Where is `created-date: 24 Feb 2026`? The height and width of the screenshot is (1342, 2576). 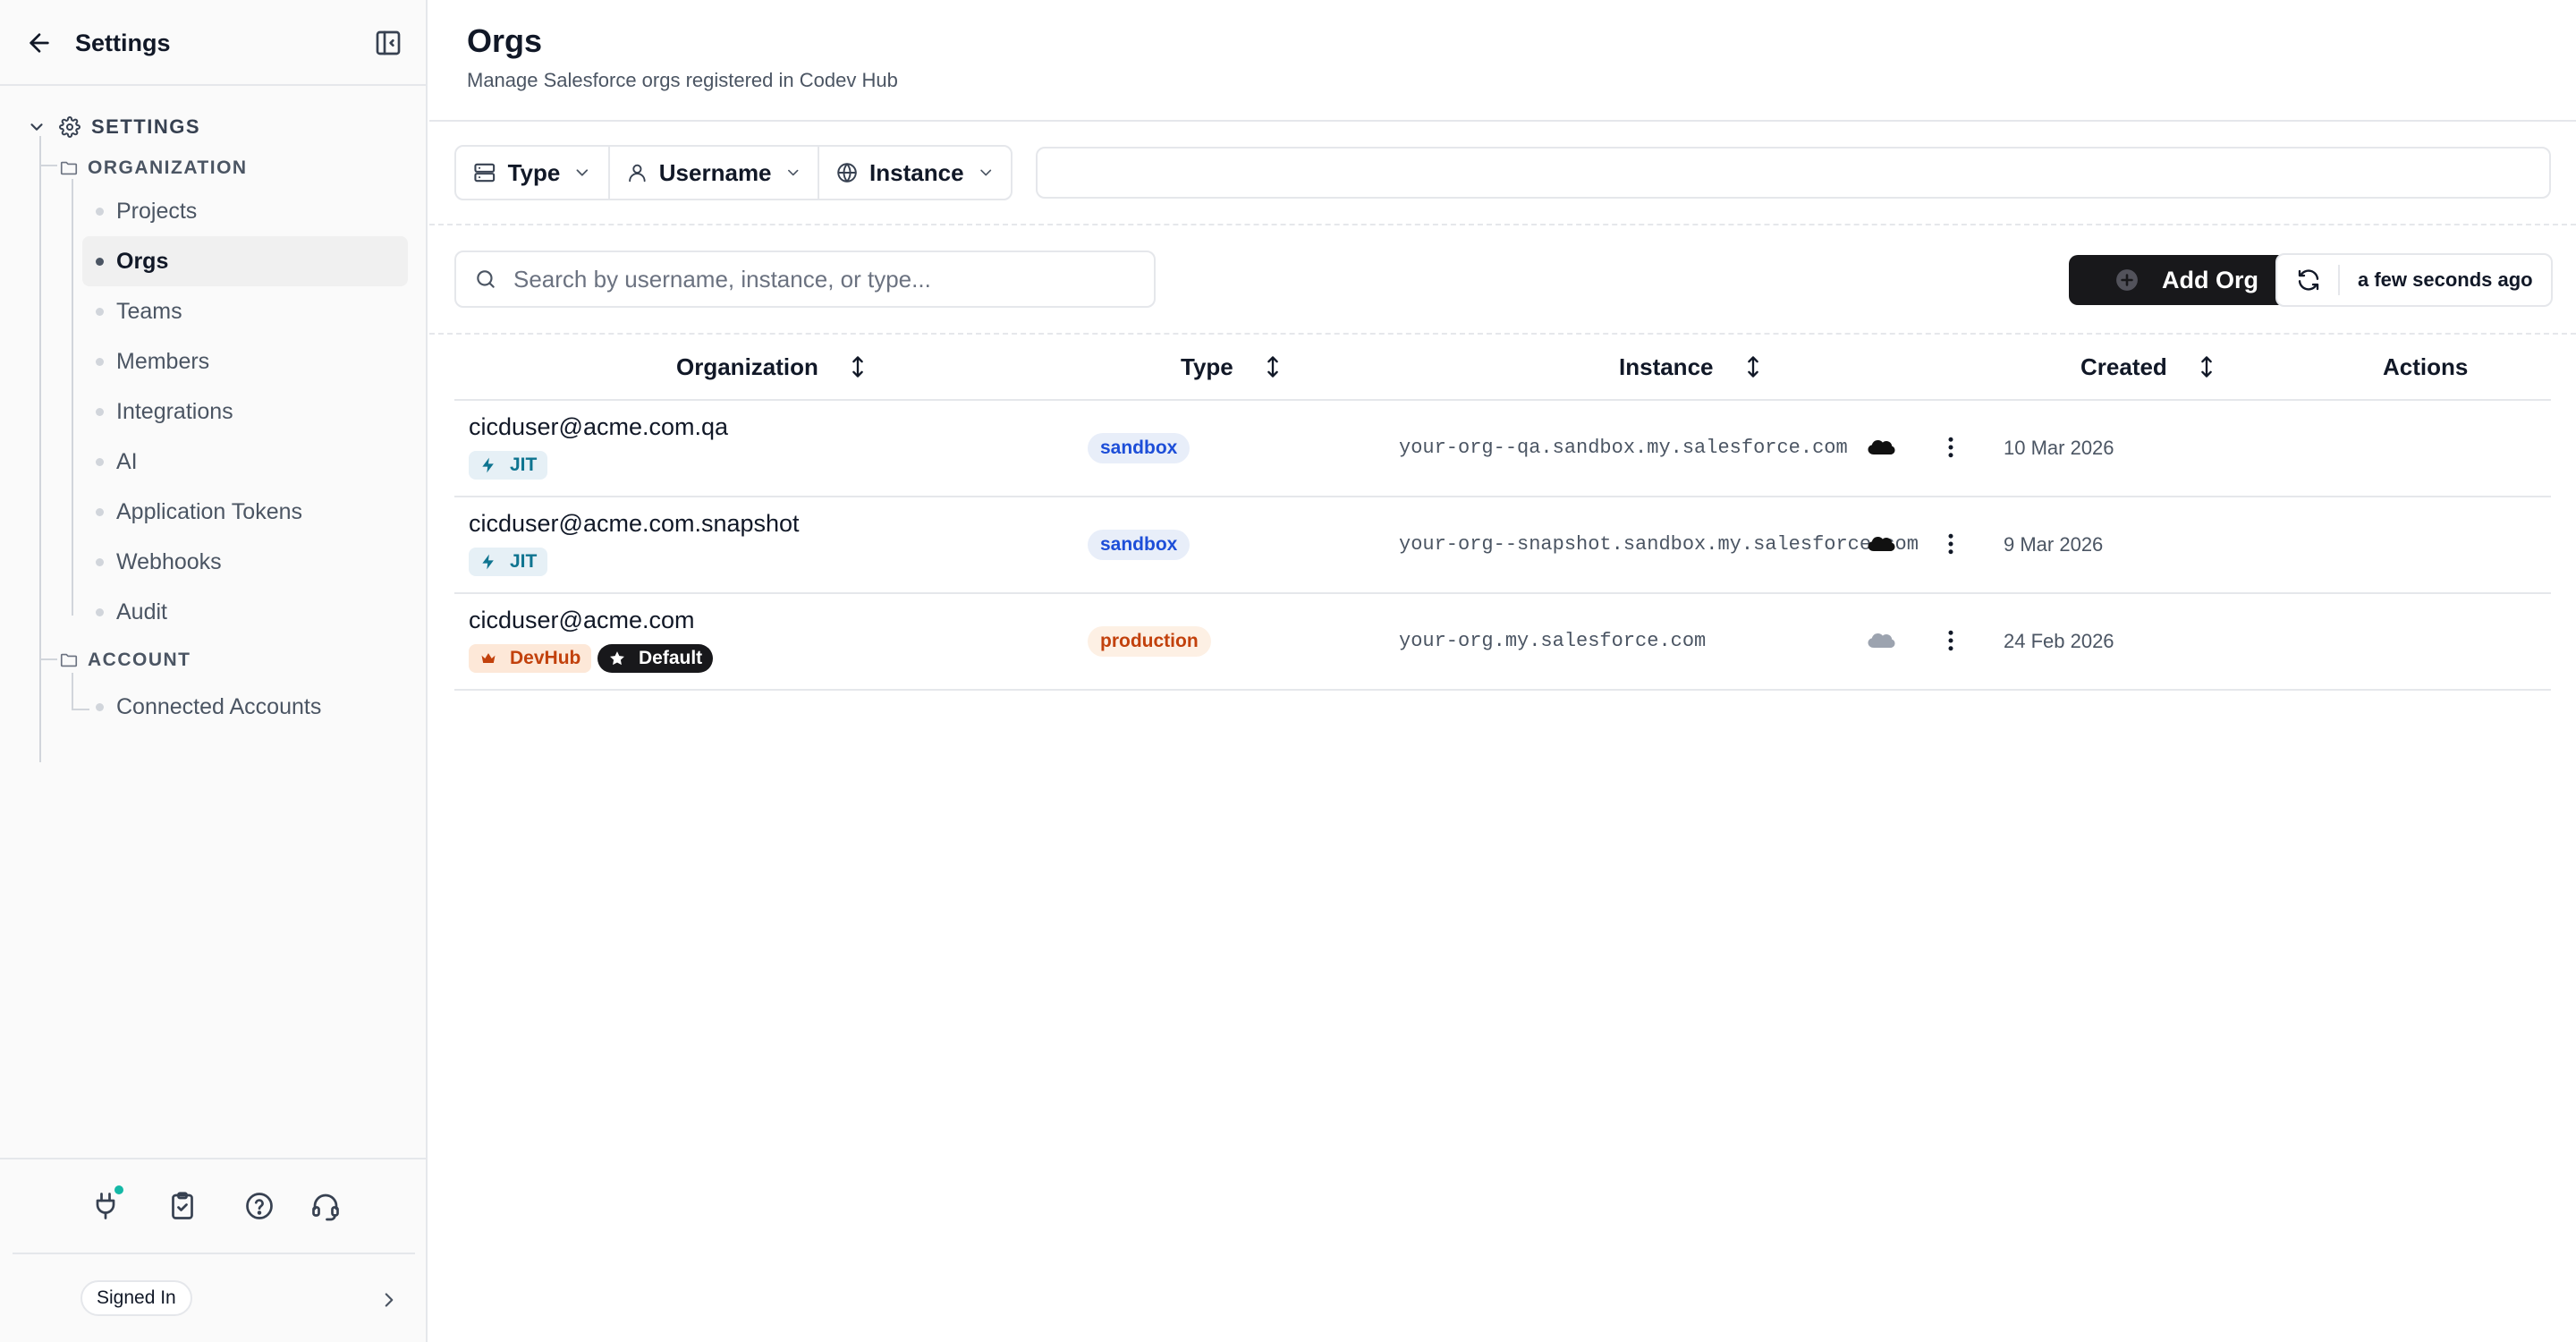 created-date: 24 Feb 2026 is located at coordinates (2059, 641).